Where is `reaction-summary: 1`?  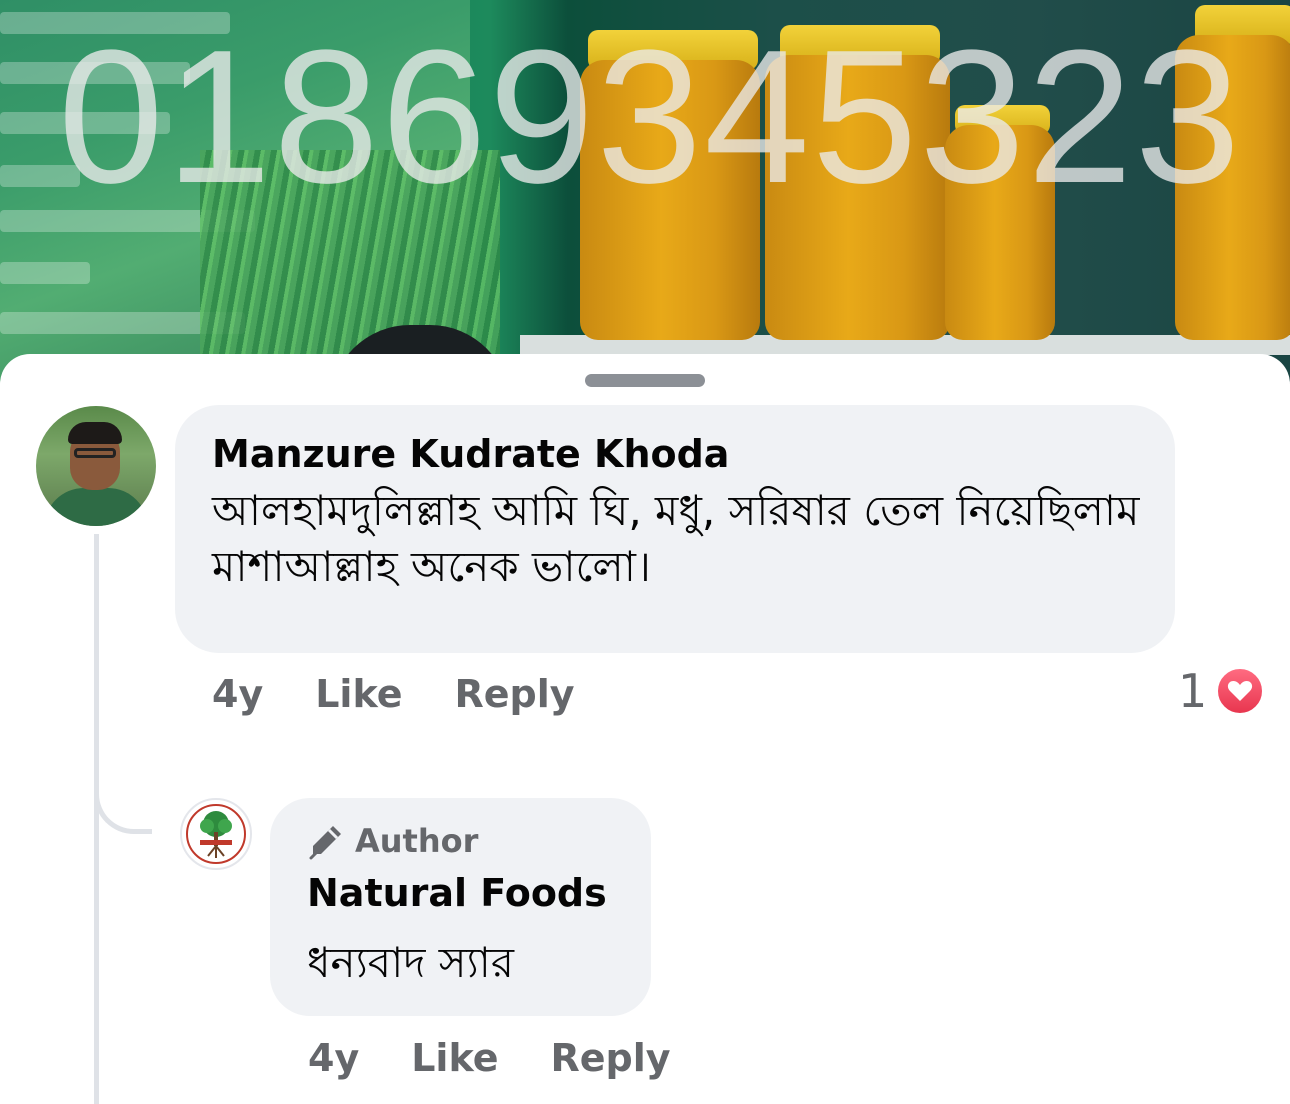
reaction-summary: 1 is located at coordinates (1222, 691).